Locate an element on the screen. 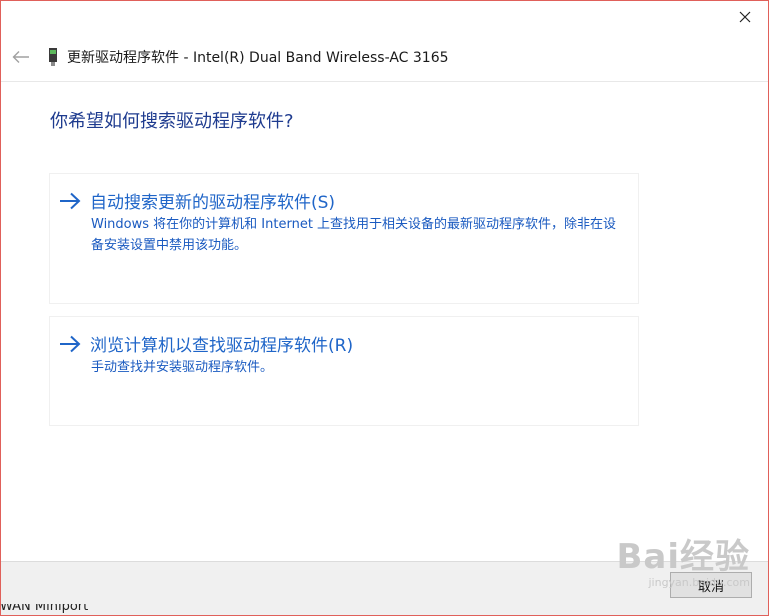  title-divider is located at coordinates (384, 81).